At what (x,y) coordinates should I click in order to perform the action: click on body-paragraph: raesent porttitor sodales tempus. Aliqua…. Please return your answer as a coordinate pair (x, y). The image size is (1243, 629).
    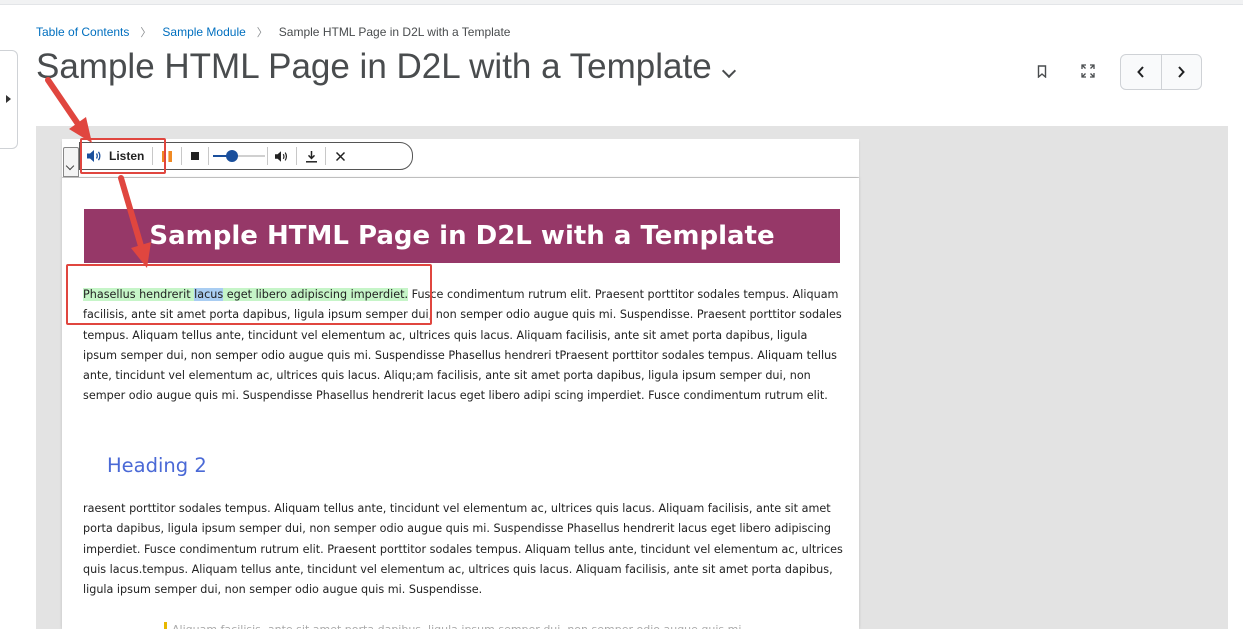
    Looking at the image, I should click on (463, 549).